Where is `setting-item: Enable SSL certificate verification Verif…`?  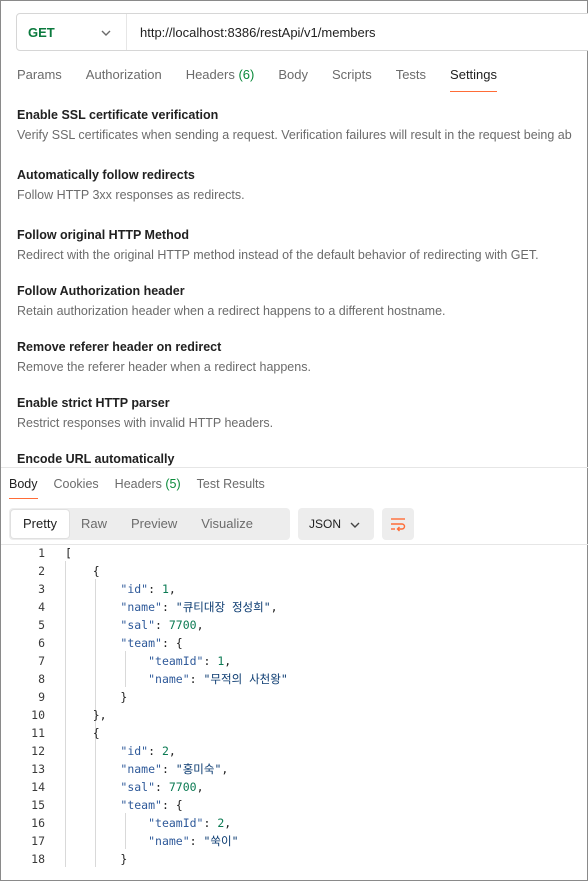 setting-item: Enable SSL certificate verification Verif… is located at coordinates (294, 125).